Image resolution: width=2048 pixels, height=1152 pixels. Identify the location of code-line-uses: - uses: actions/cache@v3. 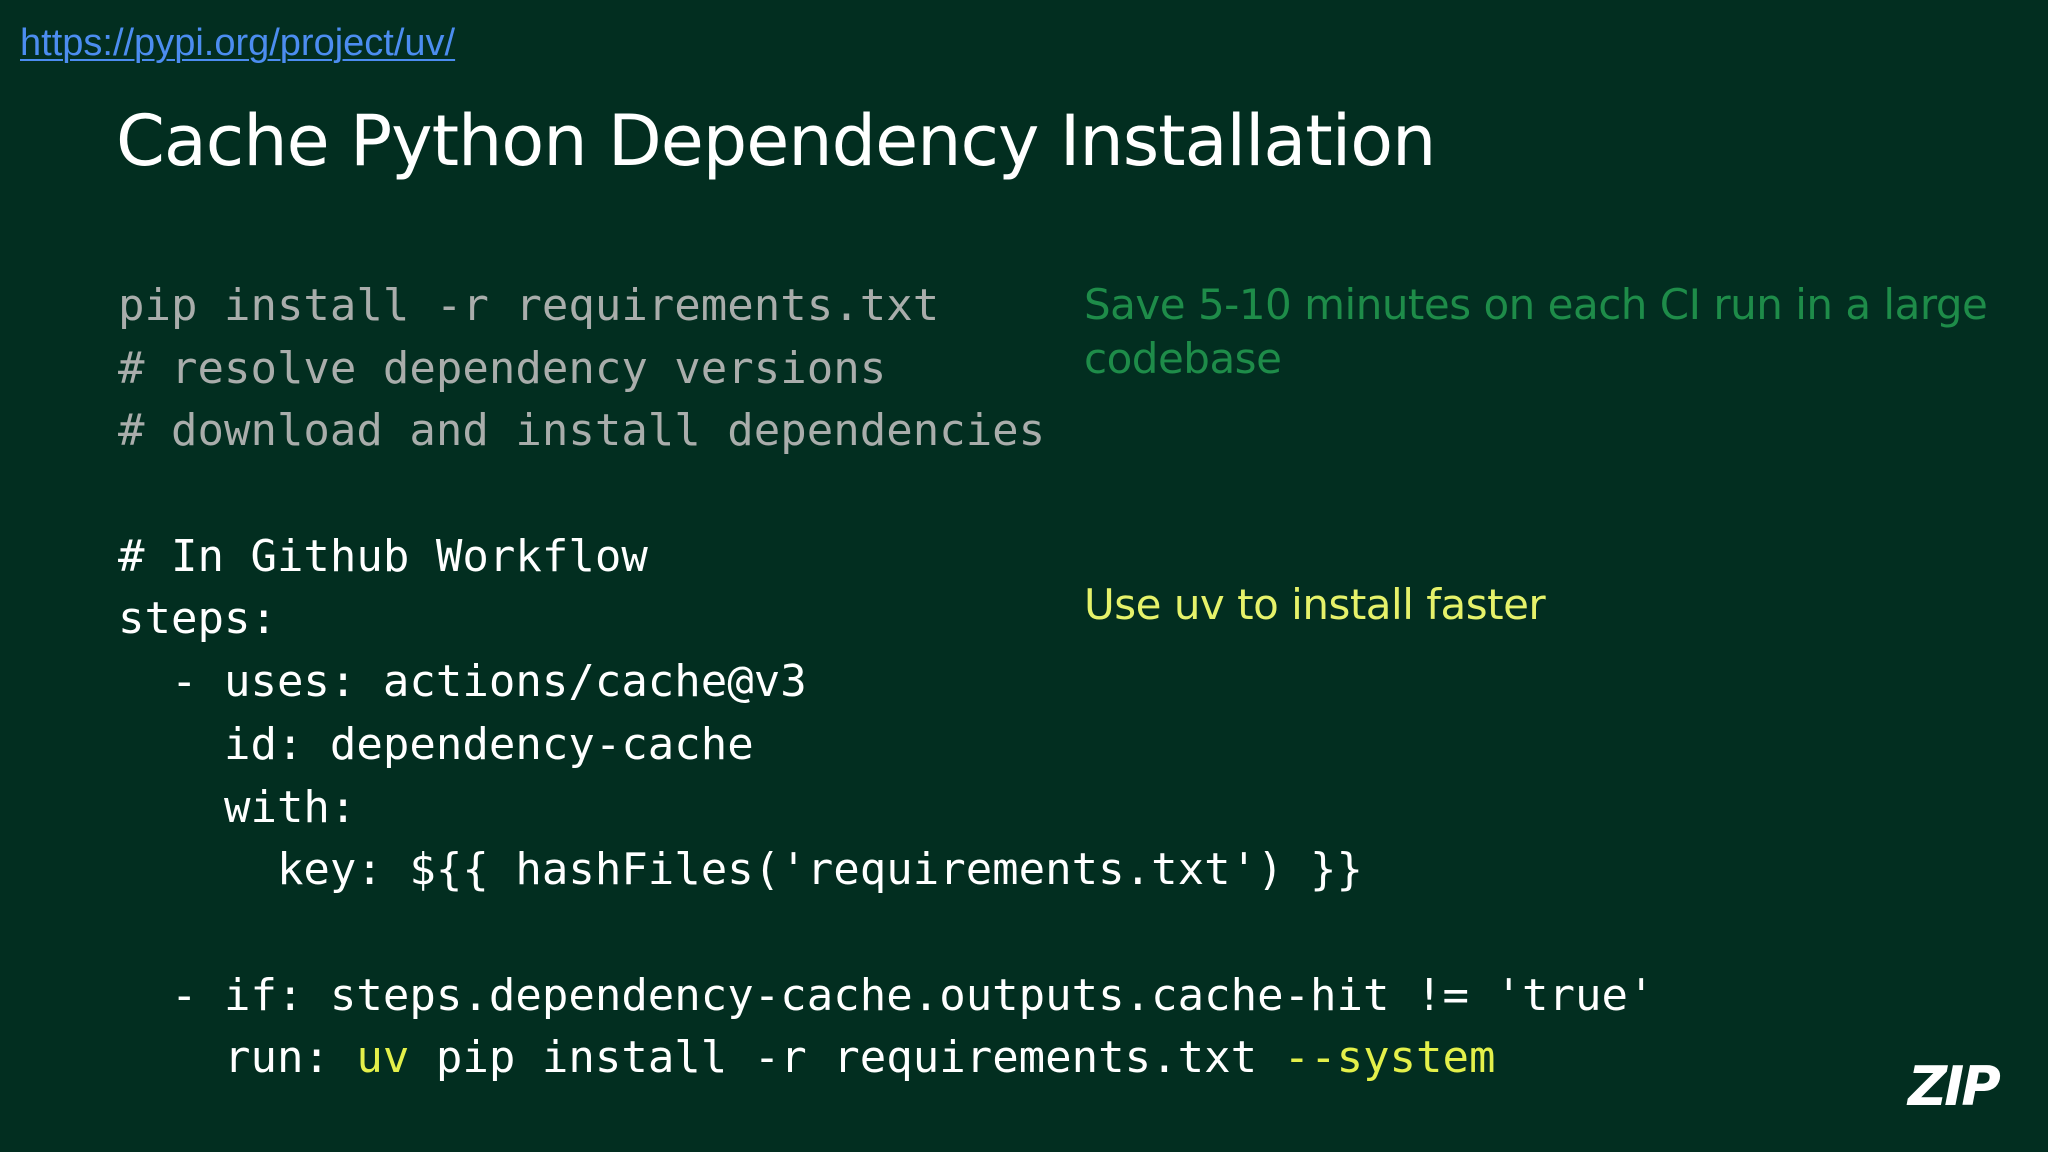
(462, 682).